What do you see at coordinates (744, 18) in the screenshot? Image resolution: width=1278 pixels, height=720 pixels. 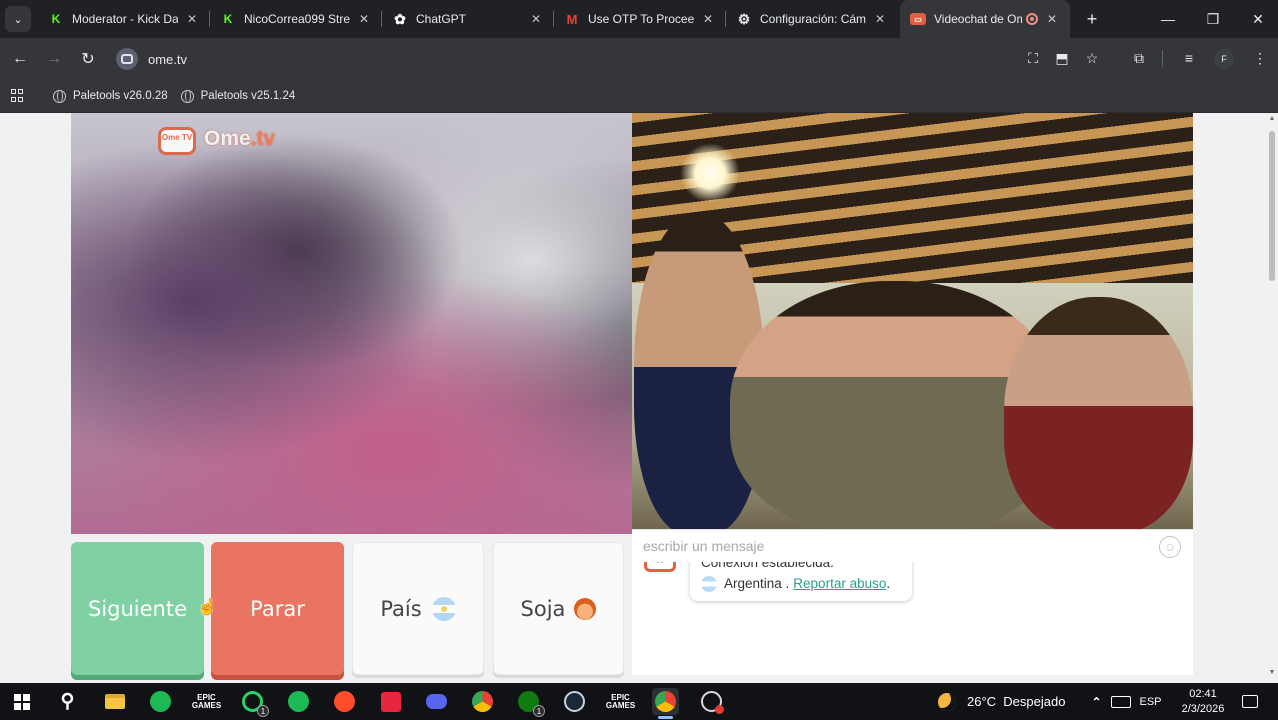 I see `gear-icon: ⚙` at bounding box center [744, 18].